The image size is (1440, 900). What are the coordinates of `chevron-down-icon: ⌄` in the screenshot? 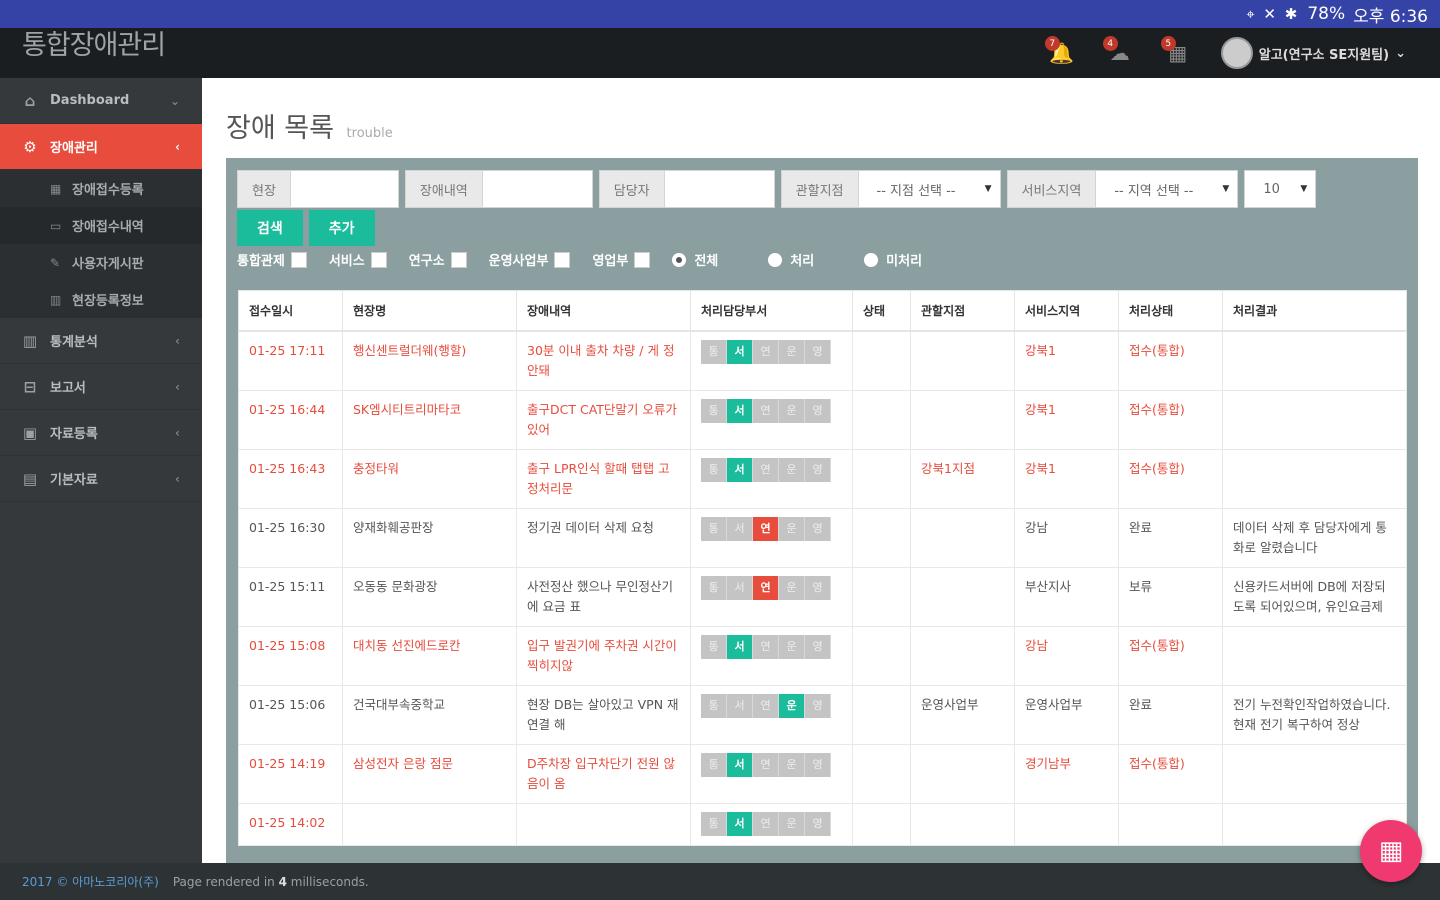 It's located at (174, 100).